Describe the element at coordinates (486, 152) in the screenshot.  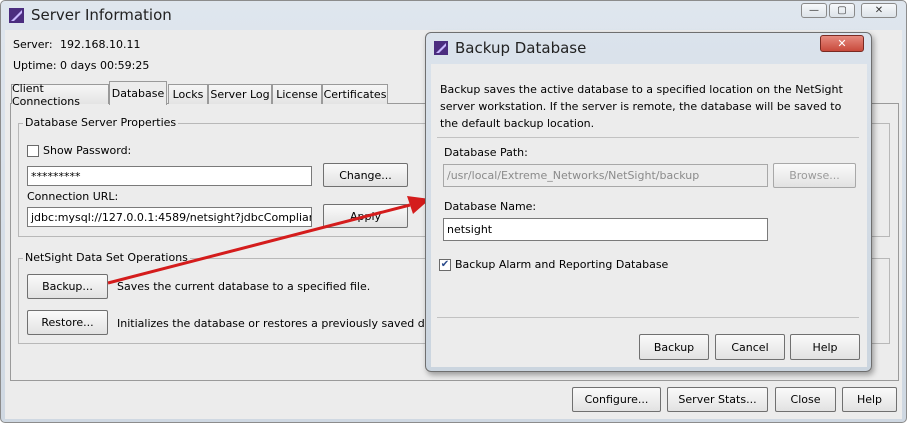
I see `database-path-label: Database Path:` at that location.